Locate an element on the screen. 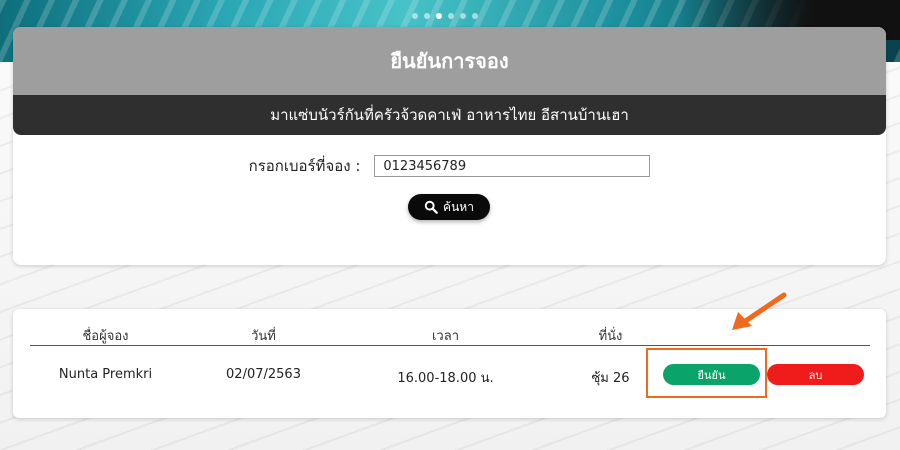  booking-time: 16.00-18.00 น. is located at coordinates (445, 378).